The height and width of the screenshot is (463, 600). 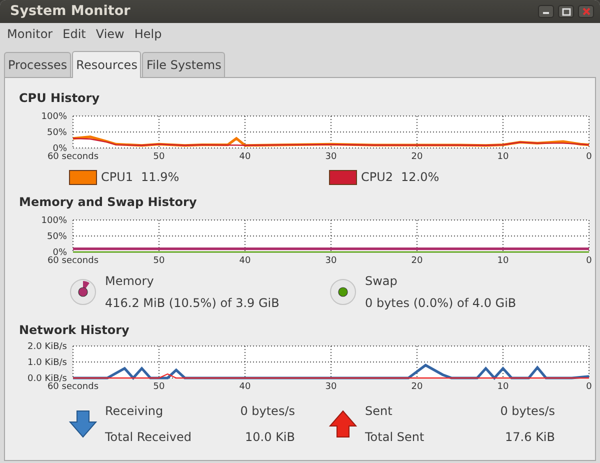 What do you see at coordinates (117, 177) in the screenshot?
I see `legend-label: CPU1` at bounding box center [117, 177].